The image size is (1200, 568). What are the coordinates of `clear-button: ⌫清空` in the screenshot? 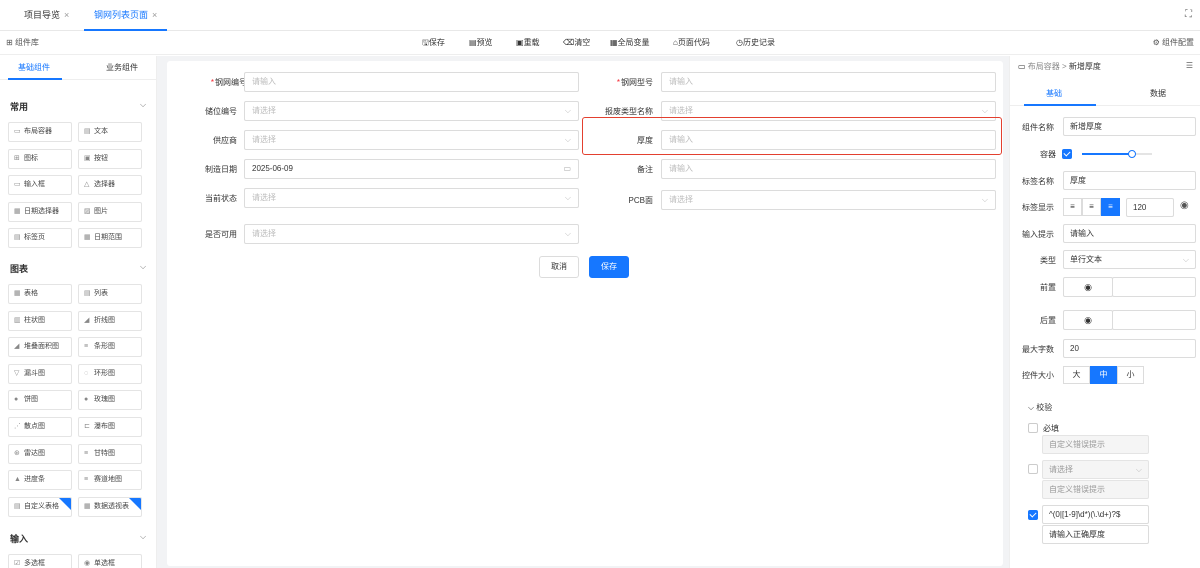 It's located at (576, 42).